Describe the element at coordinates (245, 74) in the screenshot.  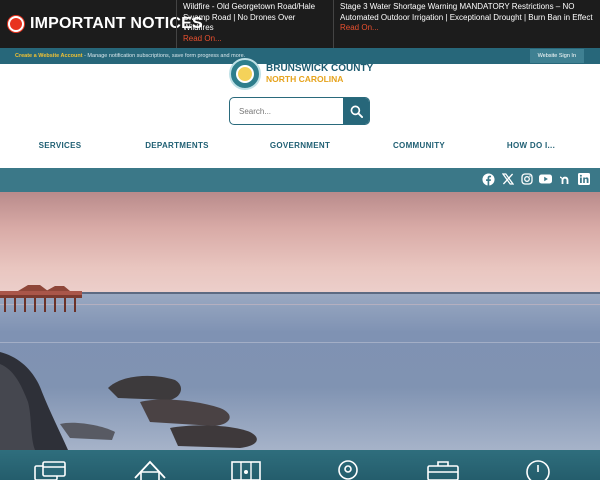
I see `county-seal-icon` at that location.